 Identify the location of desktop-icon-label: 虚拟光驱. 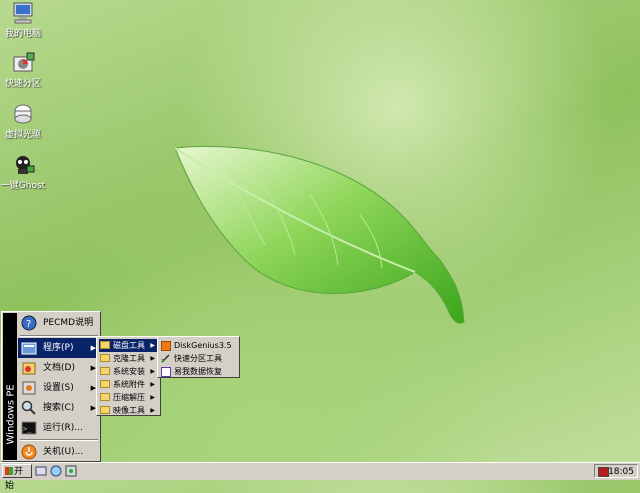
(22, 135).